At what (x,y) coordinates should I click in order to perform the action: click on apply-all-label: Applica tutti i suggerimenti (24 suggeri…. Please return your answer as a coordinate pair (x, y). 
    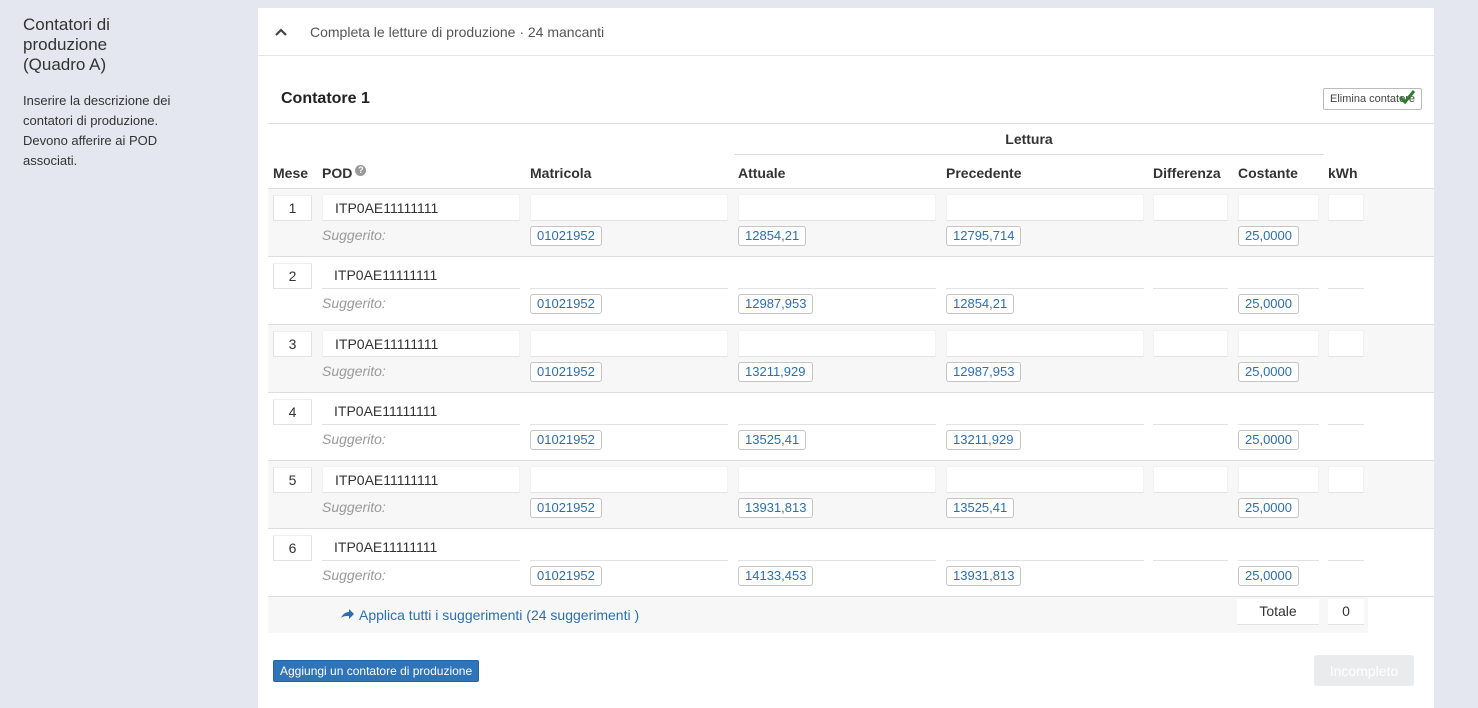
    Looking at the image, I should click on (499, 615).